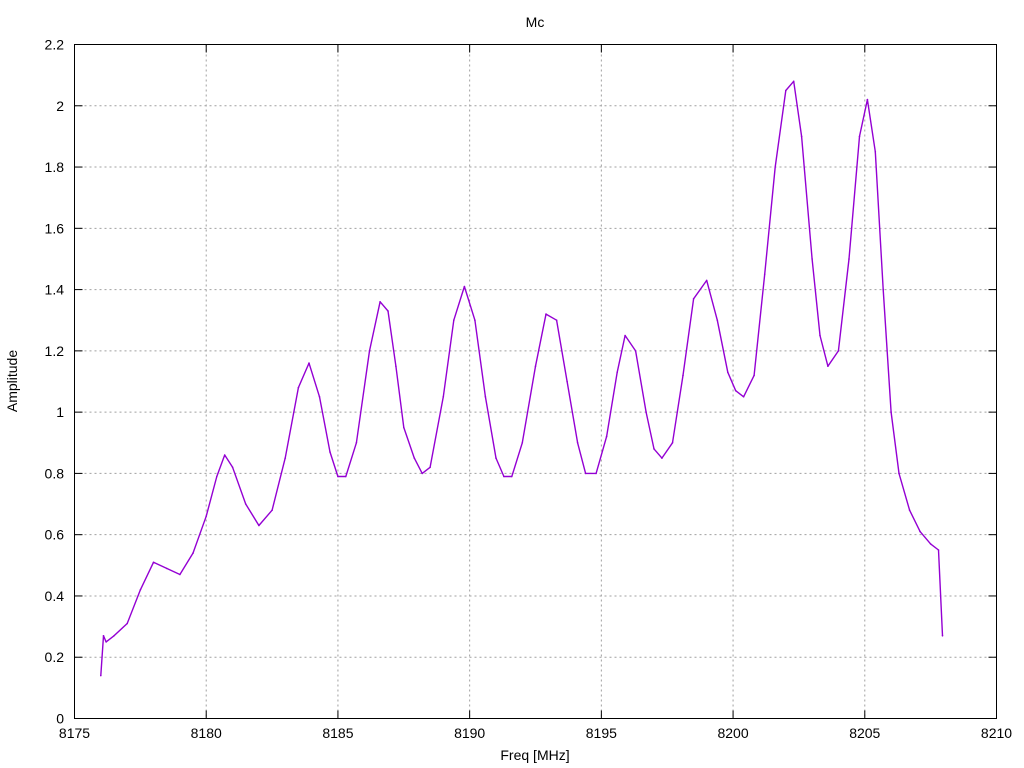  I want to click on x-tick-label: 8185, so click(337, 733).